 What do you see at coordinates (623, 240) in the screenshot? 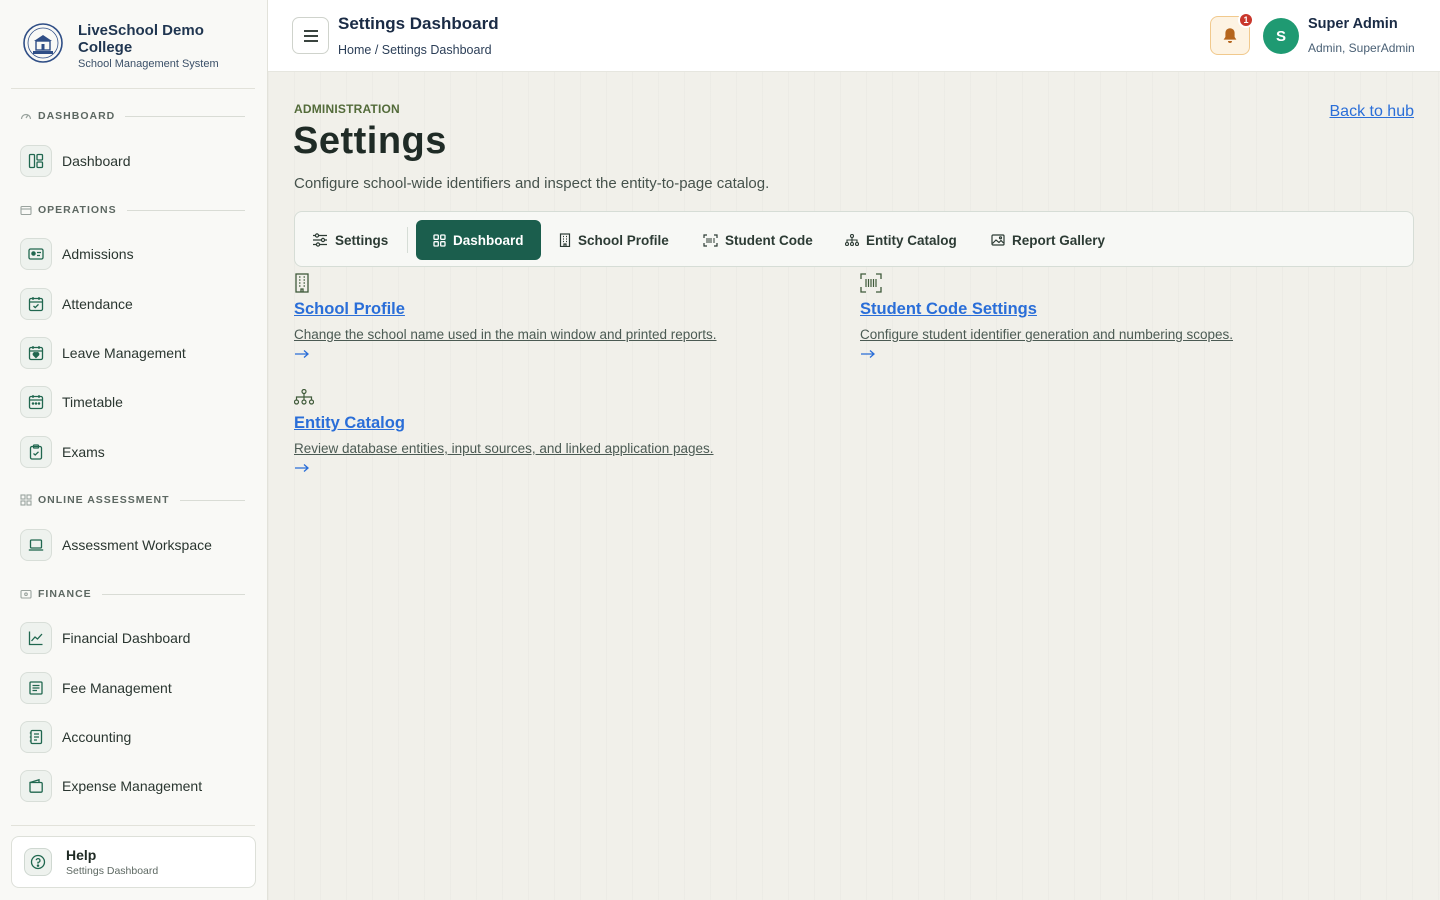
I see `tab-label: School Profile` at bounding box center [623, 240].